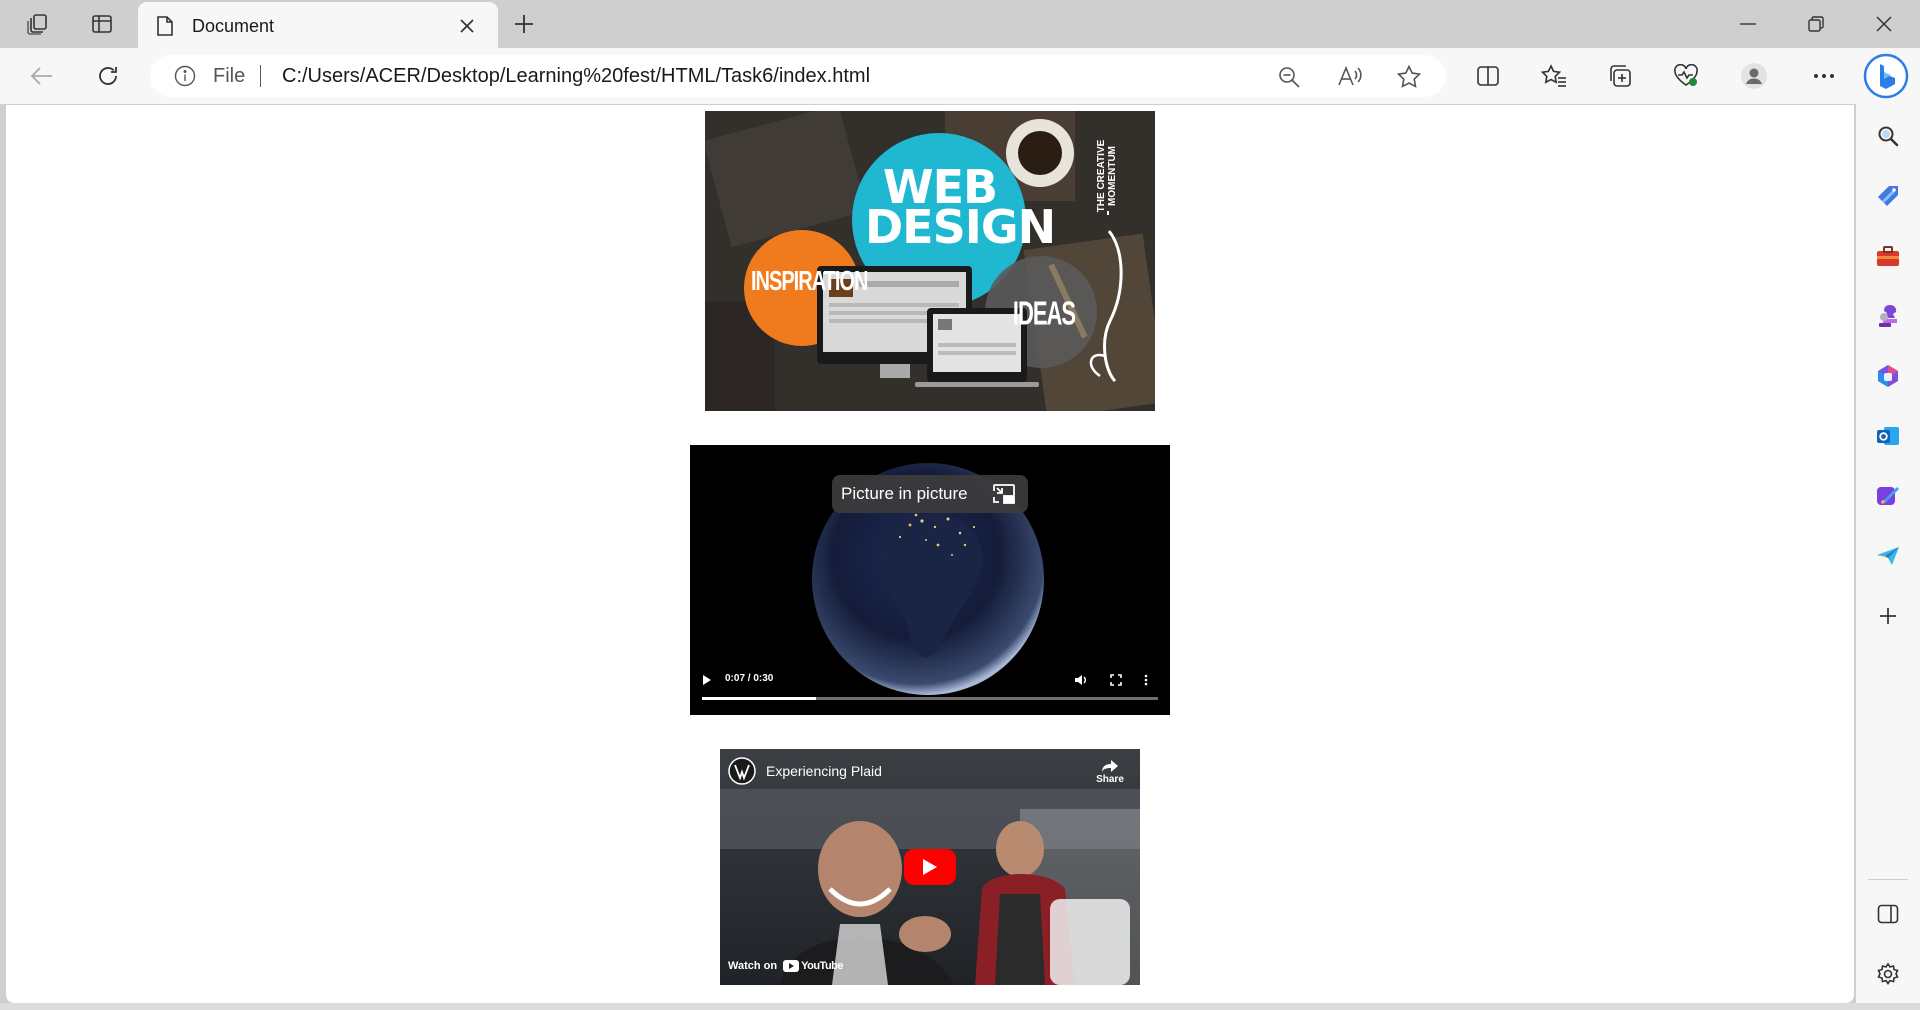 The height and width of the screenshot is (1010, 1920). I want to click on hide-sidebar-icon, so click(1888, 914).